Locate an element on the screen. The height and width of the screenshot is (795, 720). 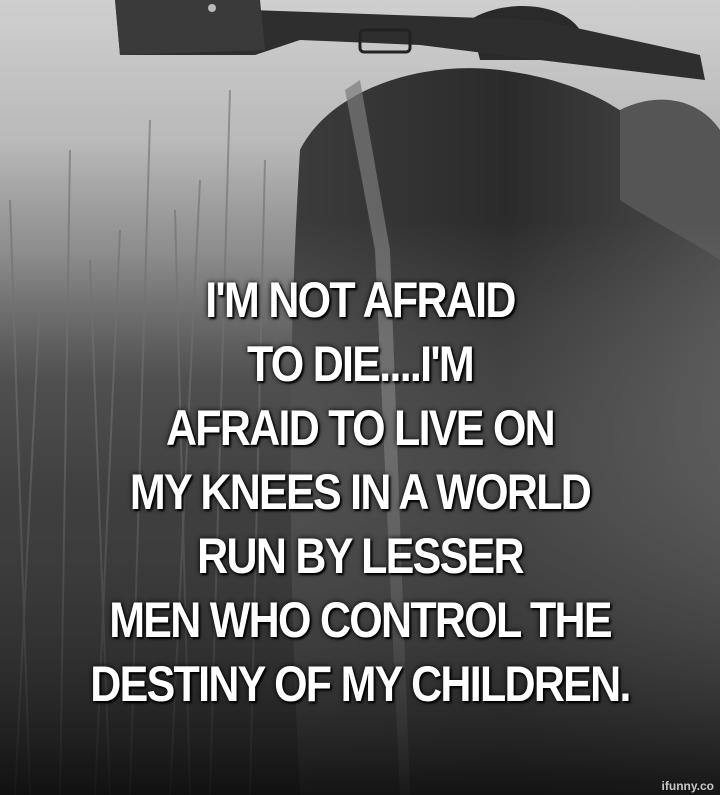
watermark-logo: ifunny.co is located at coordinates (687, 786).